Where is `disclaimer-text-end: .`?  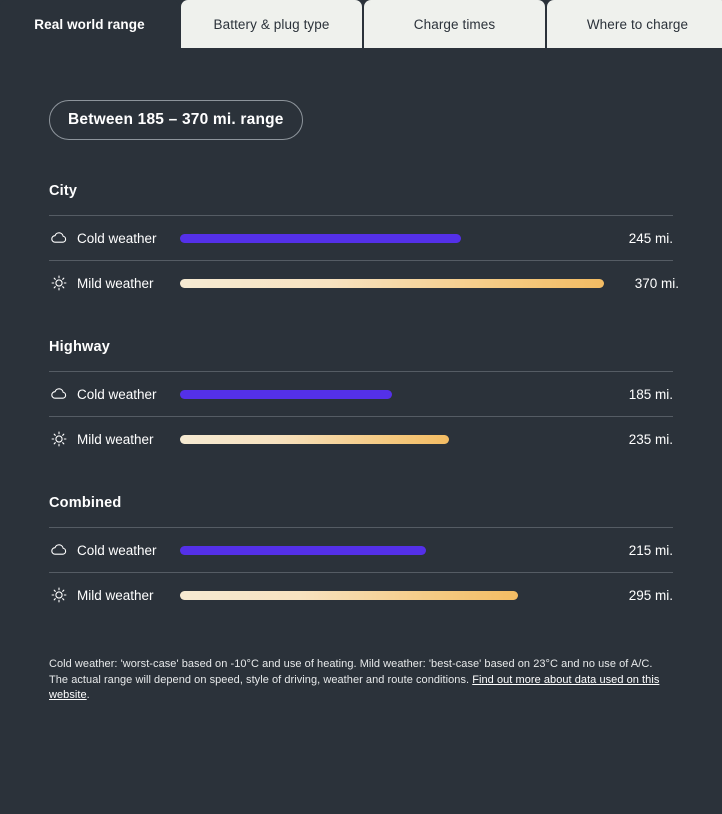
disclaimer-text-end: . is located at coordinates (88, 695).